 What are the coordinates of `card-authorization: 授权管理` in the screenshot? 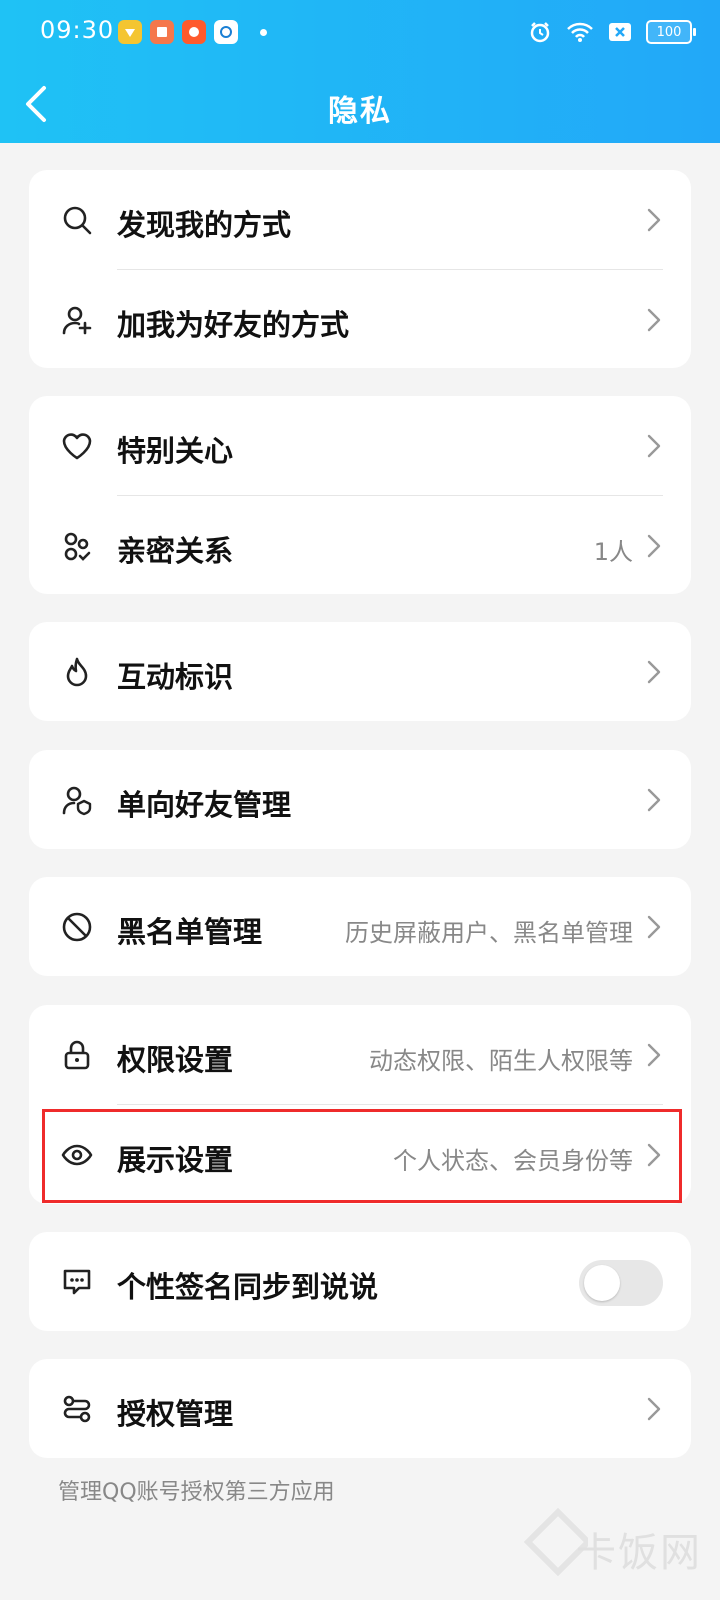 It's located at (360, 1408).